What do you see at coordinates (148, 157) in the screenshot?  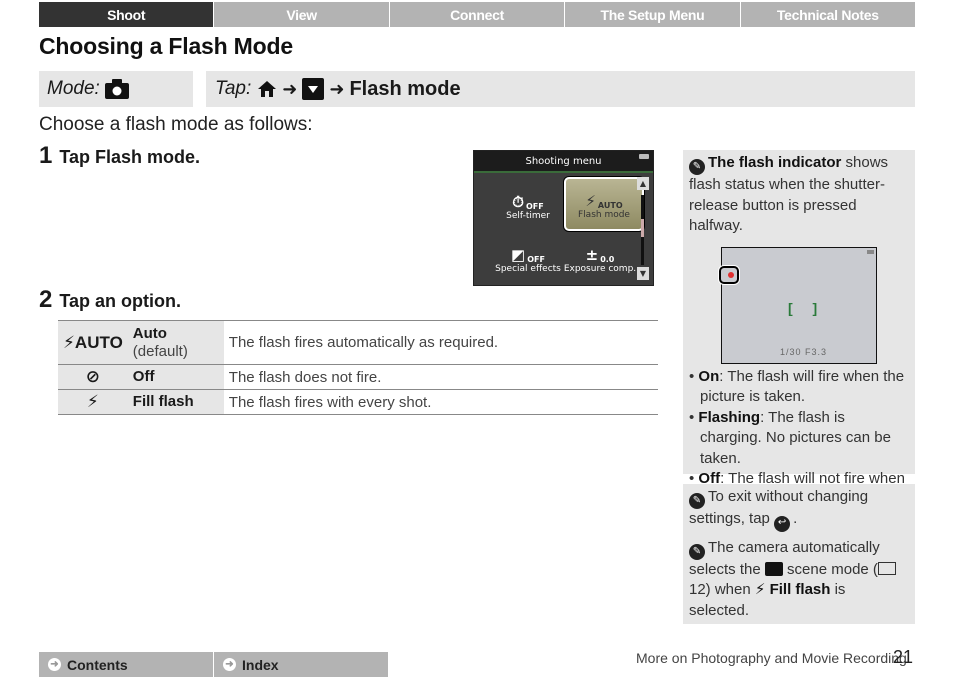 I see `step-bold: Flash mode.` at bounding box center [148, 157].